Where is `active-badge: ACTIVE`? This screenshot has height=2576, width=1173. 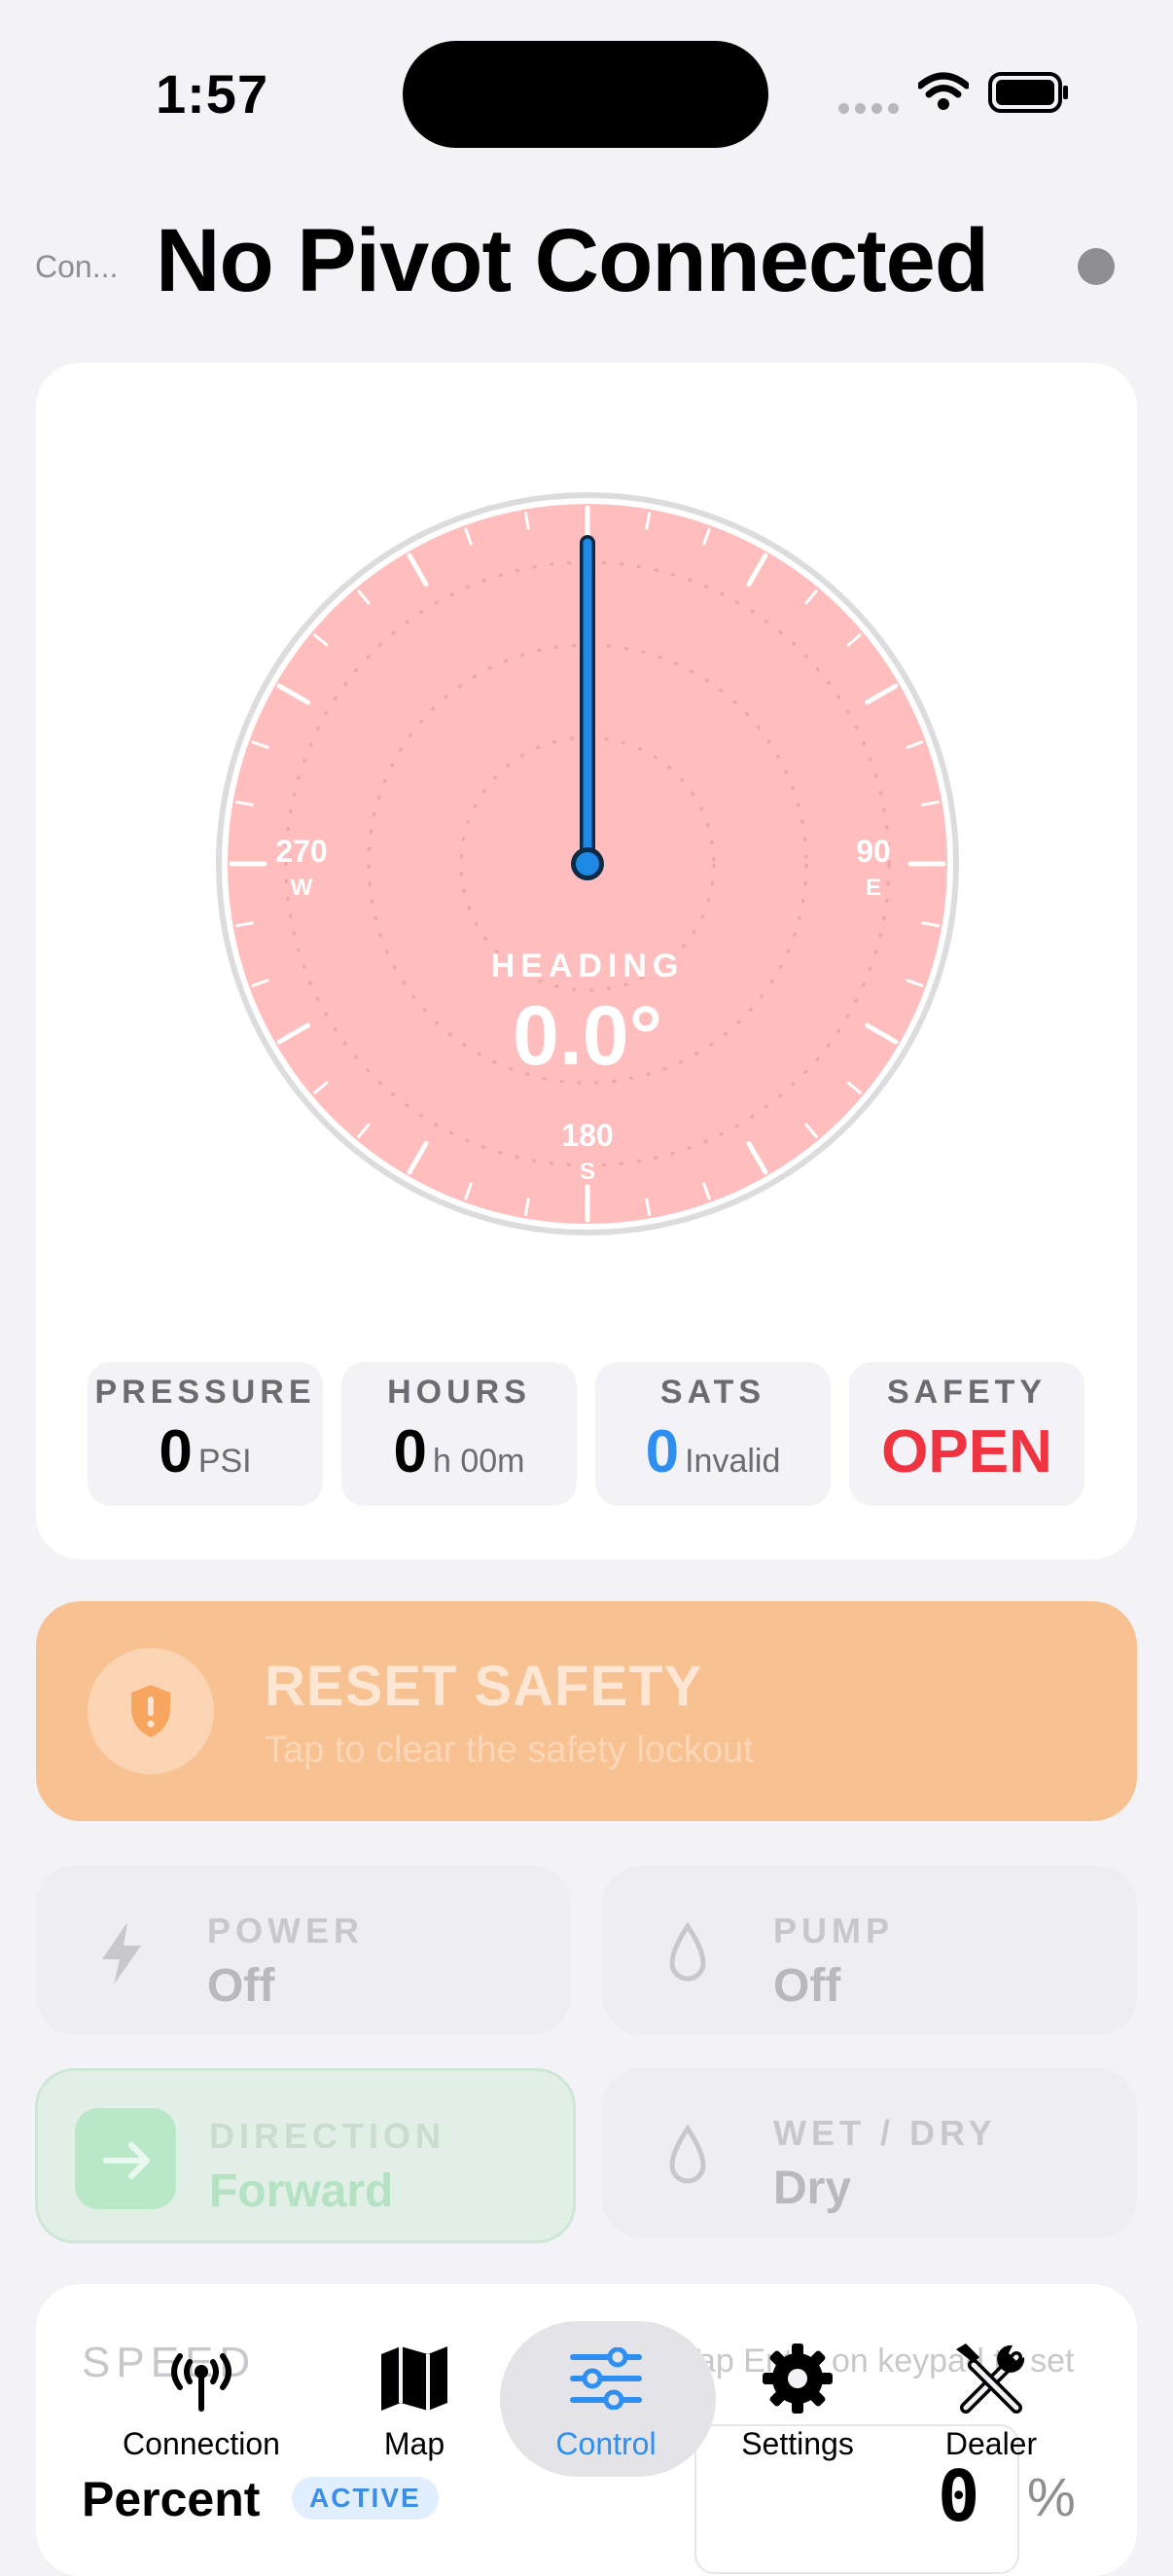
active-badge: ACTIVE is located at coordinates (365, 2498).